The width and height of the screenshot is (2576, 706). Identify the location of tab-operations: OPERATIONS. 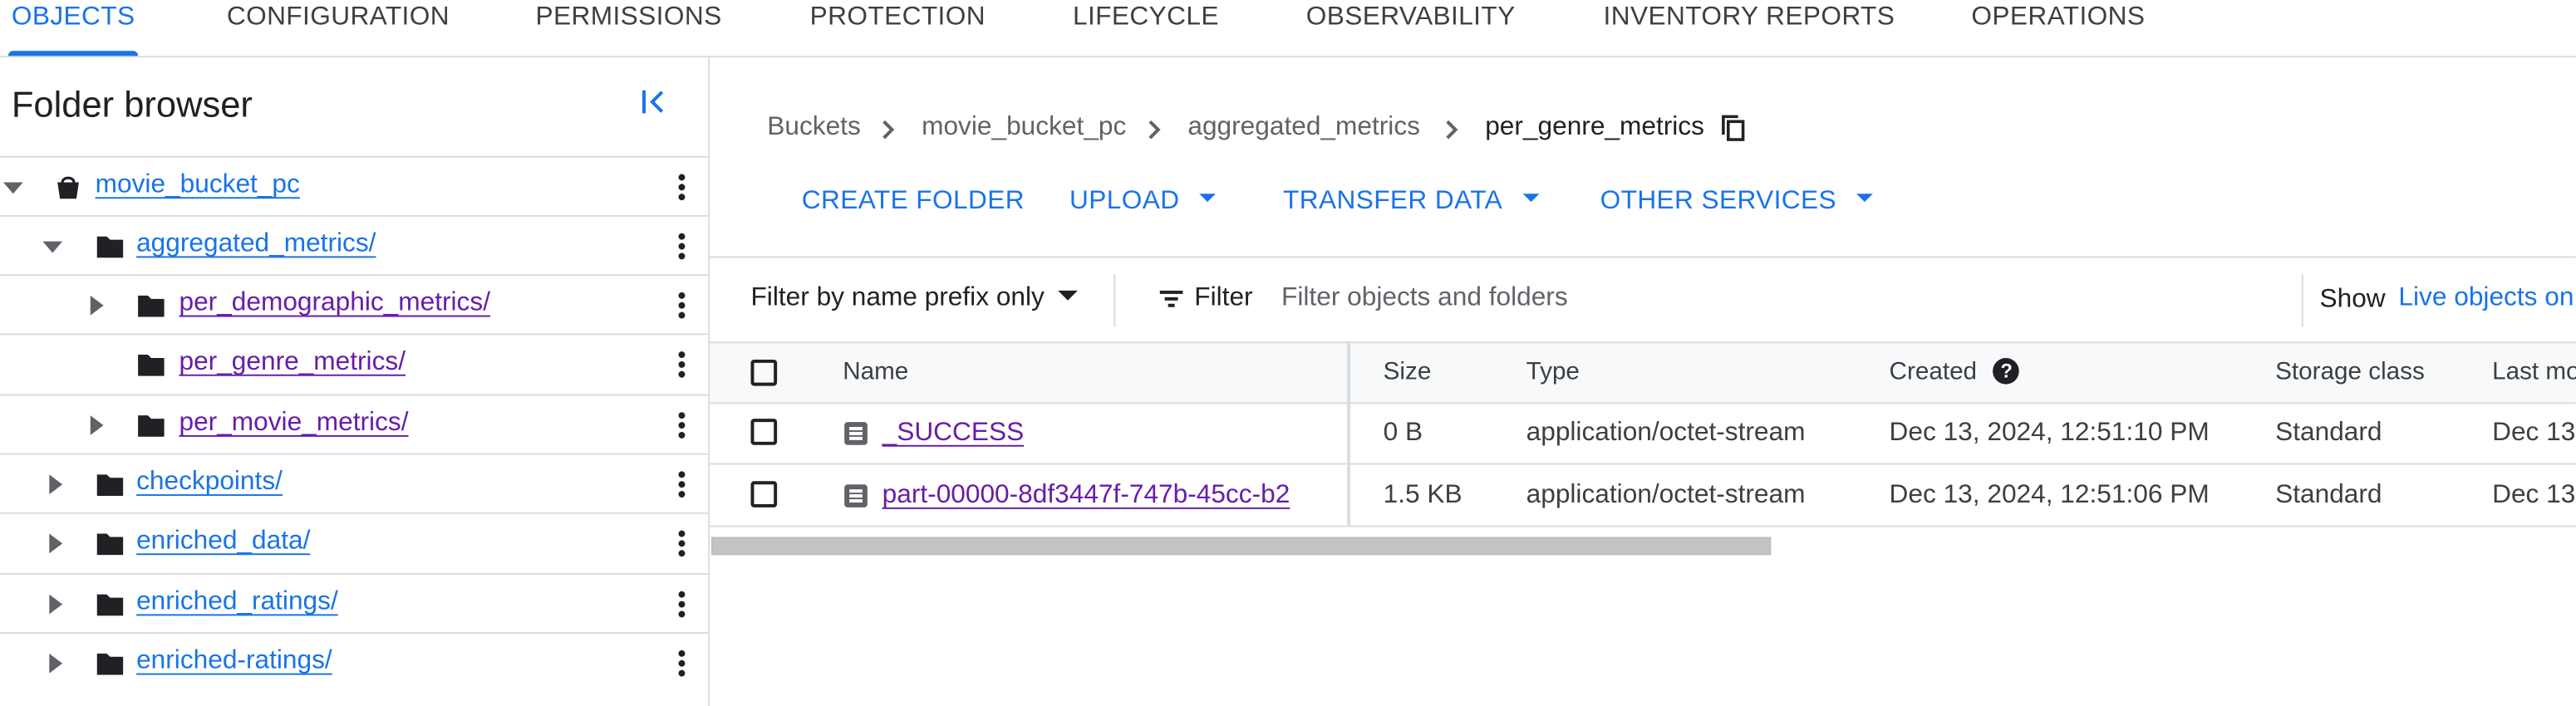
(2058, 28).